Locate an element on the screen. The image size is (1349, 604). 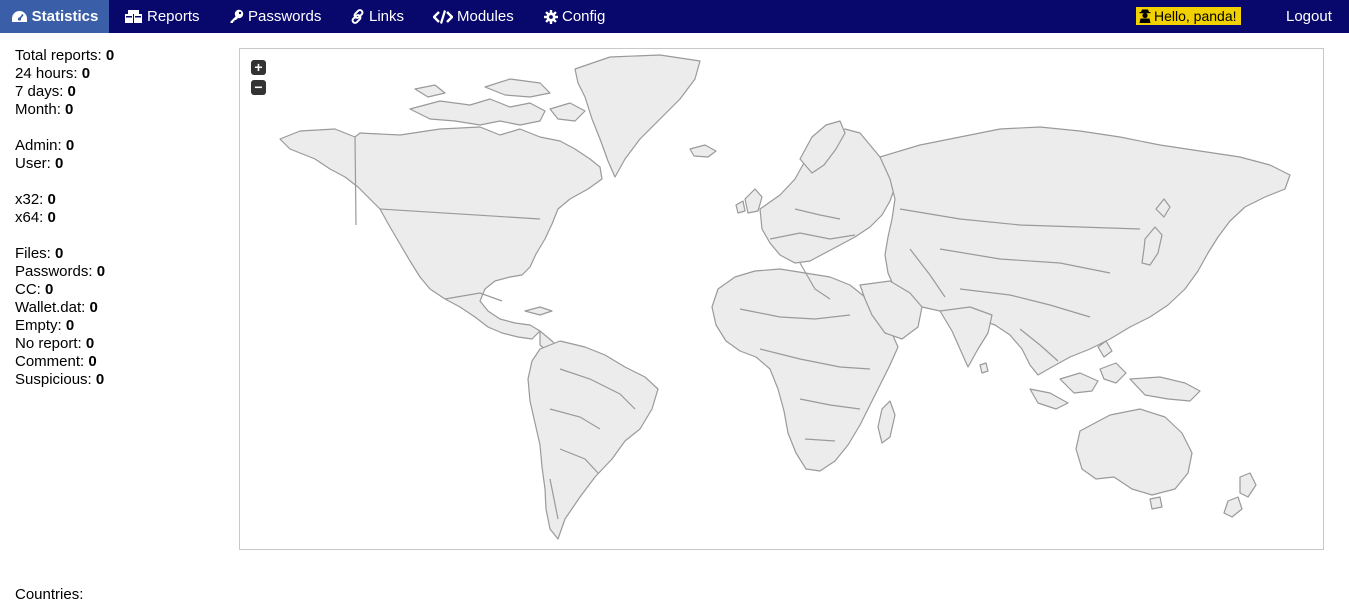
stat-cc: CC: 0 is located at coordinates (34, 289).